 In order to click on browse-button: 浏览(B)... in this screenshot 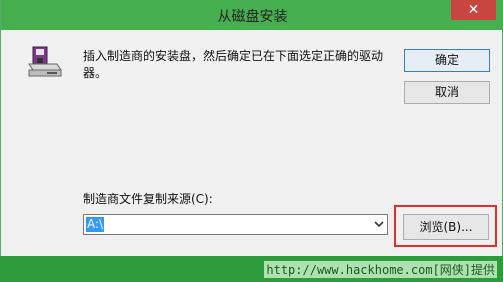, I will do `click(446, 227)`.